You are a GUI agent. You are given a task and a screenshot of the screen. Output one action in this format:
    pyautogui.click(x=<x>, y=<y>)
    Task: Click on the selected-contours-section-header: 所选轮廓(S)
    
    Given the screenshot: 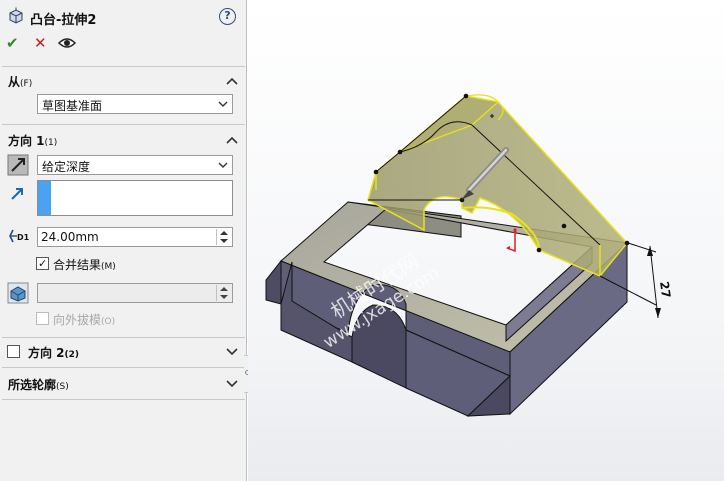 What is the action you would take?
    pyautogui.click(x=38, y=384)
    